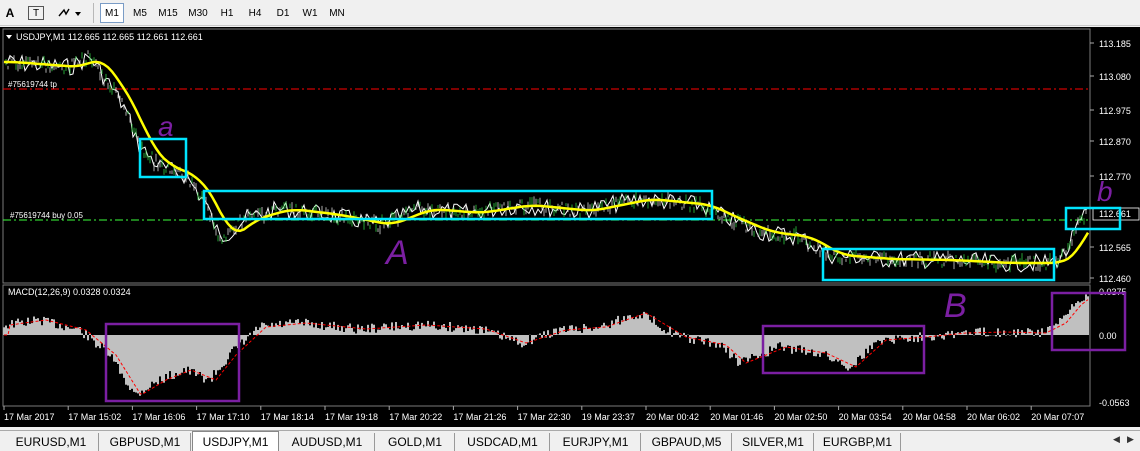  Describe the element at coordinates (36, 13) in the screenshot. I see `text-label-tool-button: T` at that location.